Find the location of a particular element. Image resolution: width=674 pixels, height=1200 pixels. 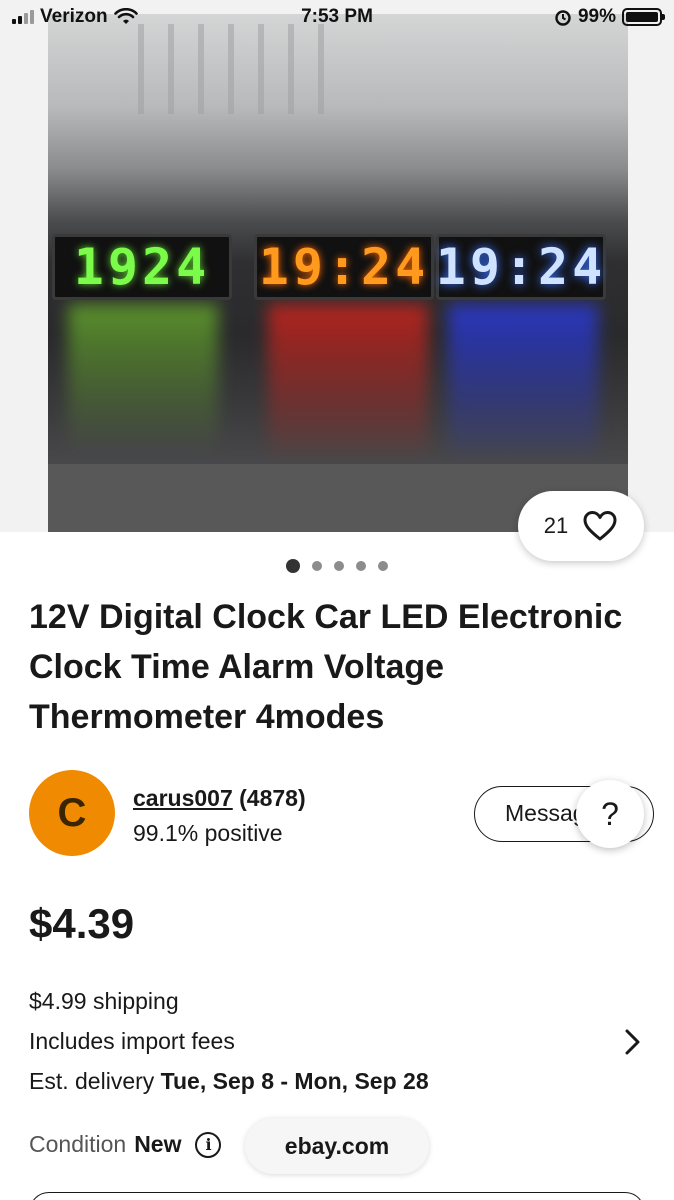

help-button: ? is located at coordinates (610, 814).